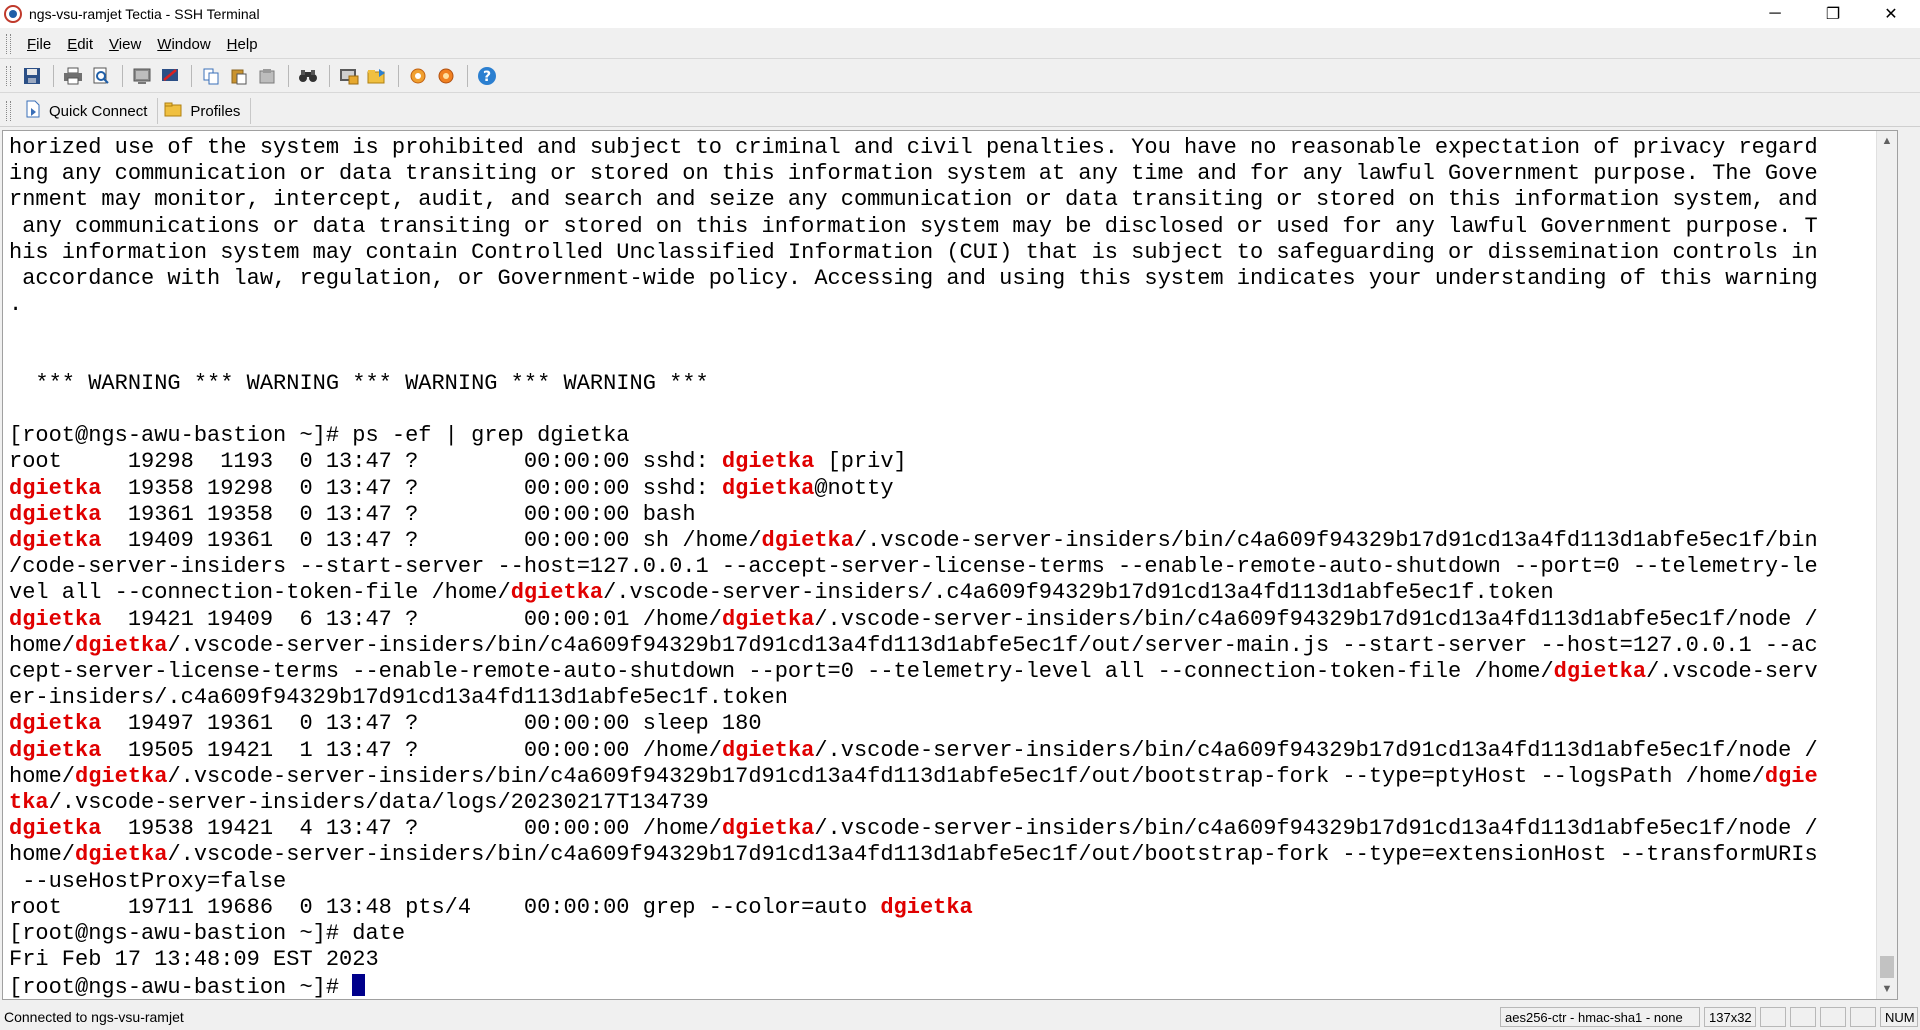  I want to click on print-preview-icon, so click(101, 76).